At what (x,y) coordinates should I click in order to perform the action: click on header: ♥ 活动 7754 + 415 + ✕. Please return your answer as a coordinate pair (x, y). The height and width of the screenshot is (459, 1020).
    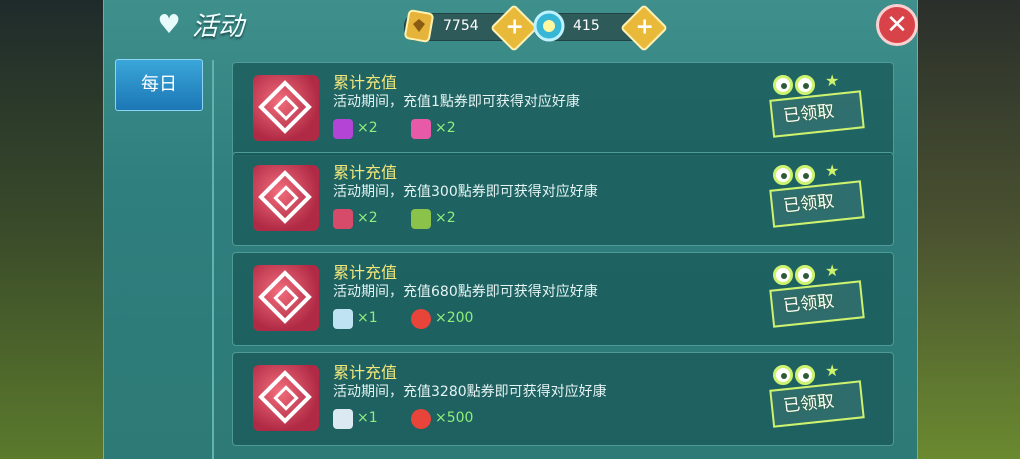
    Looking at the image, I should click on (511, 26).